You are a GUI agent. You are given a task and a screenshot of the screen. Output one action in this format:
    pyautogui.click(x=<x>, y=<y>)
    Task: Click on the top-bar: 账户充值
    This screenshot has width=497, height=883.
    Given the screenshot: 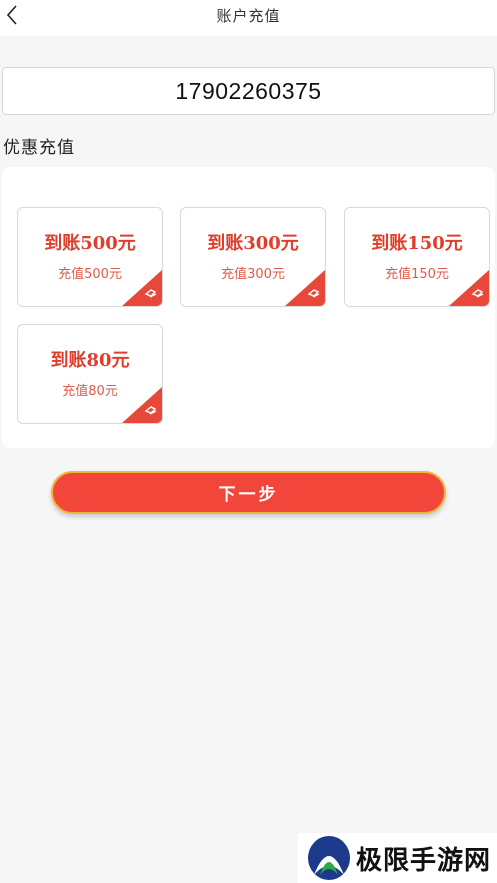 What is the action you would take?
    pyautogui.click(x=248, y=18)
    